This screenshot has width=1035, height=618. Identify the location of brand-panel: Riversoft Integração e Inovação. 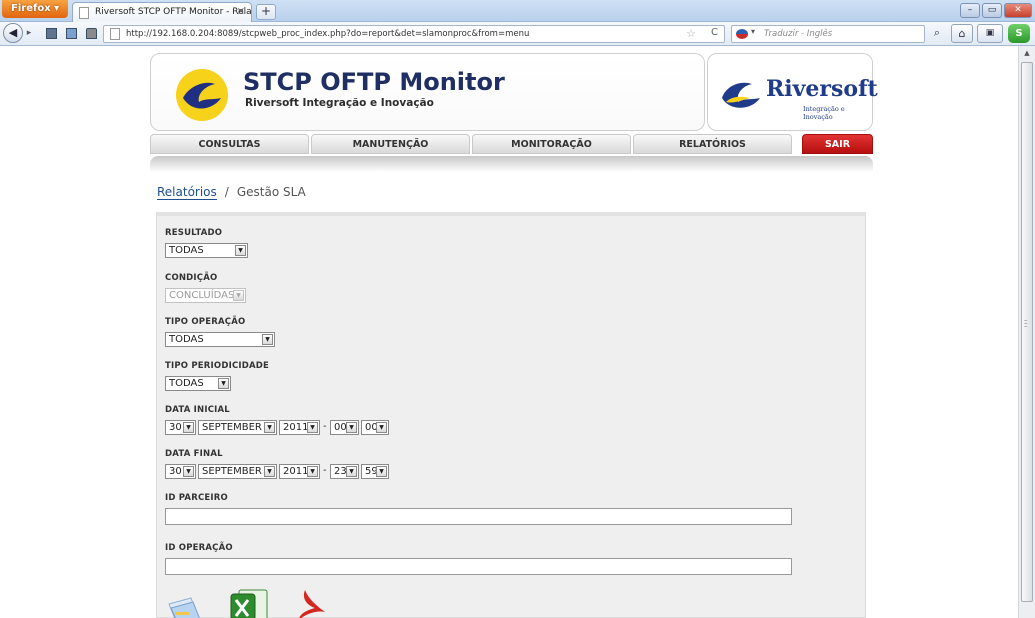
(792, 92).